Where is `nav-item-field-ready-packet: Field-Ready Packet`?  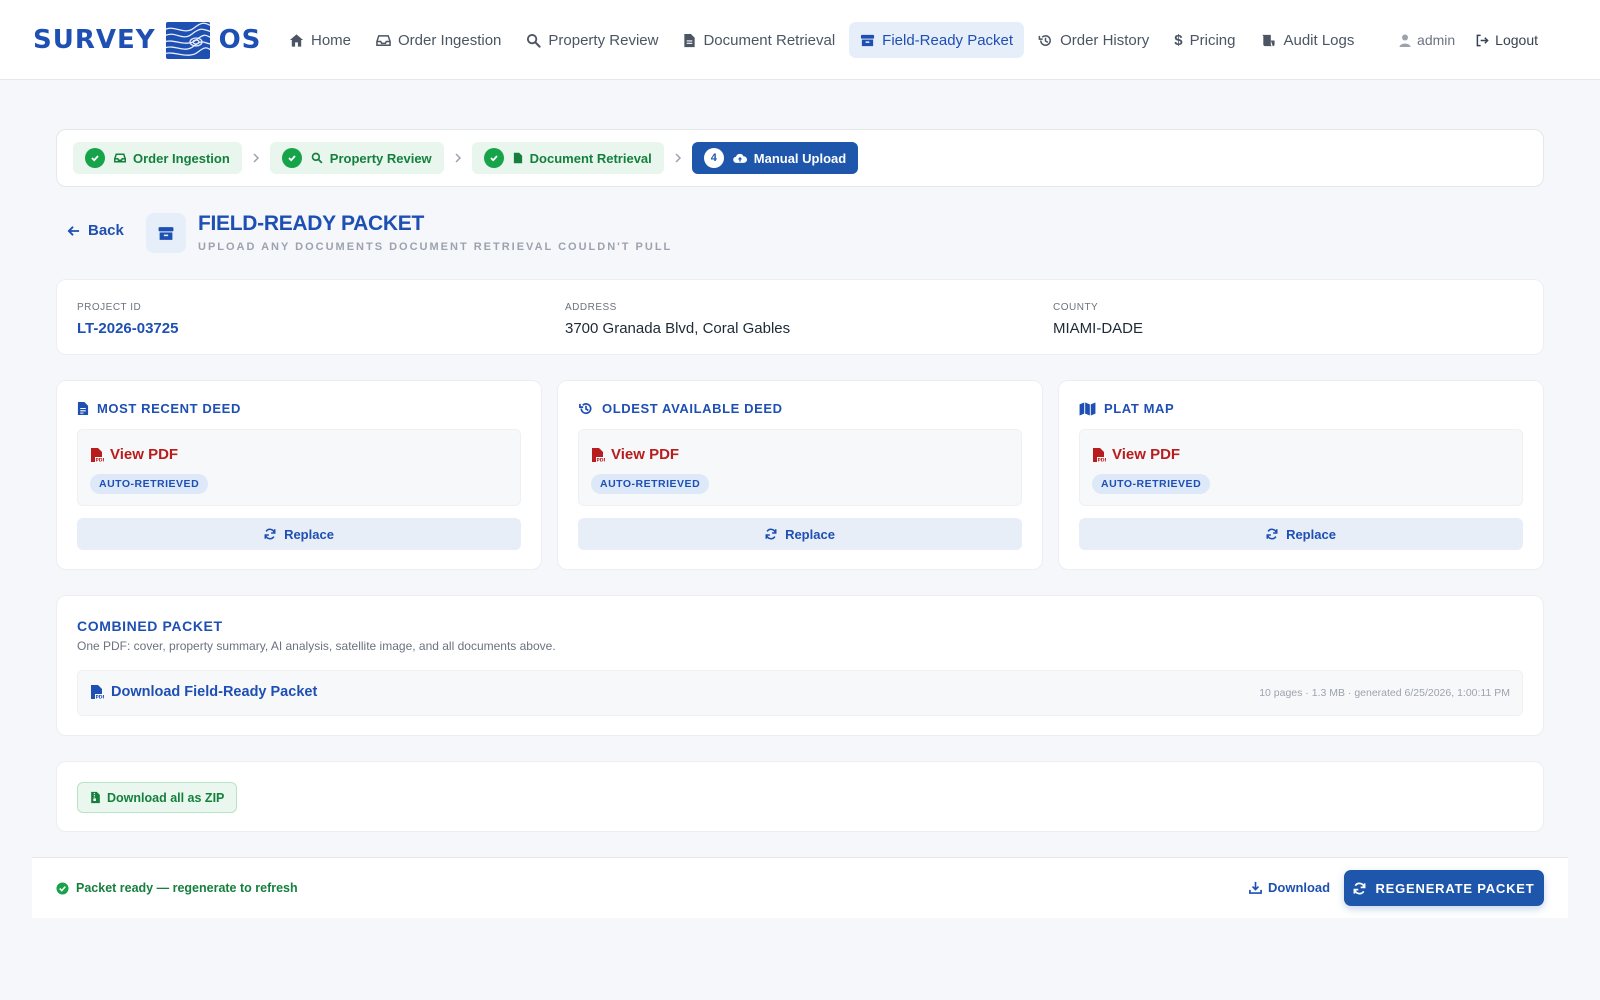
nav-item-field-ready-packet: Field-Ready Packet is located at coordinates (937, 40).